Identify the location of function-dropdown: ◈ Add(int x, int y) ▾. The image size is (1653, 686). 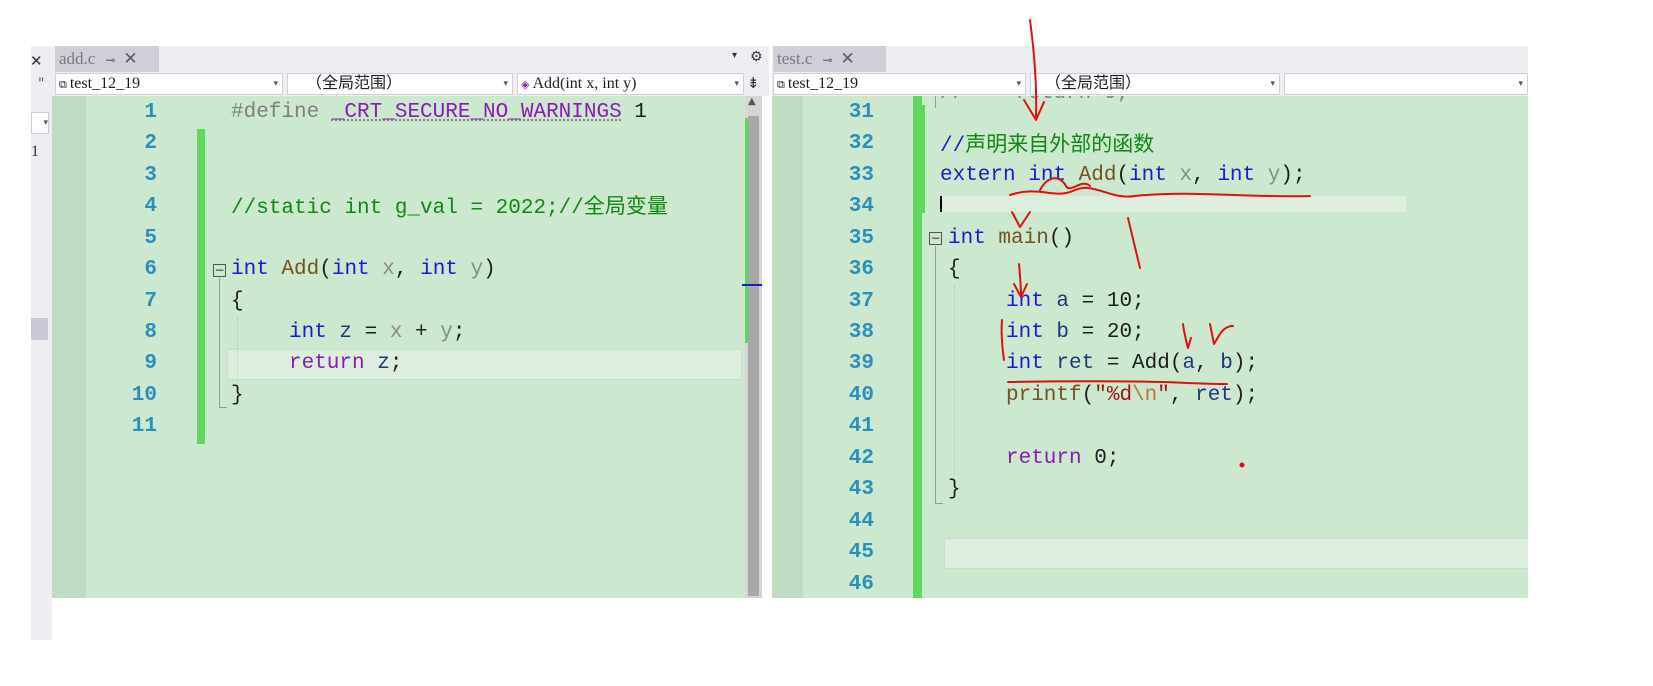
(630, 84).